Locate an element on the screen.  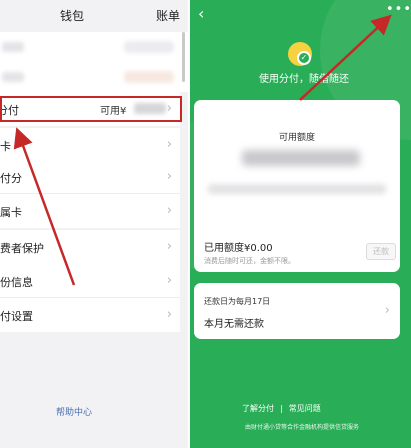
menu-item-consumer-protection: 消费者保护 › is located at coordinates (90, 247).